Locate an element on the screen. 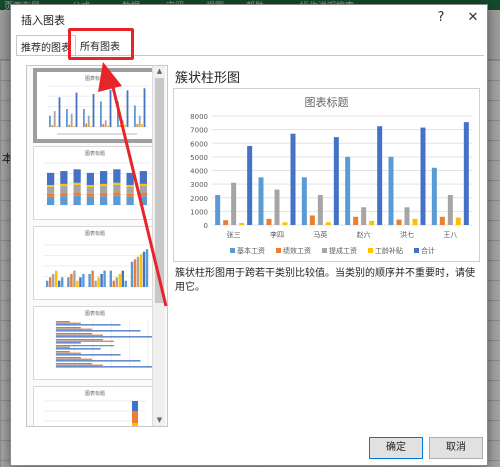 The height and width of the screenshot is (467, 500). legend-label: 基本工资 is located at coordinates (251, 250).